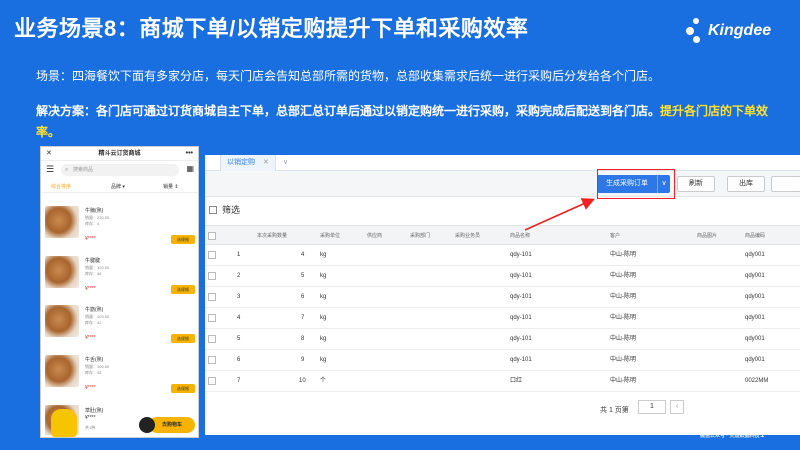 This screenshot has width=800, height=450. I want to click on product-item: 牛腩(熟) 销量：220.00 库存：4 ¥**** 选规格, so click(119, 228).